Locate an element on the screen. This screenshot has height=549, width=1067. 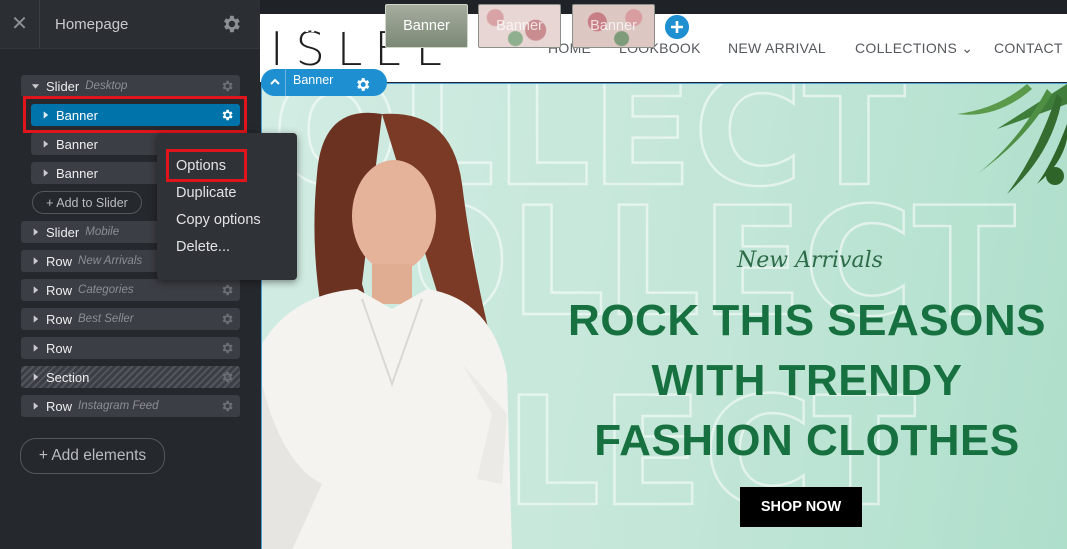
tag-divider is located at coordinates (285, 82).